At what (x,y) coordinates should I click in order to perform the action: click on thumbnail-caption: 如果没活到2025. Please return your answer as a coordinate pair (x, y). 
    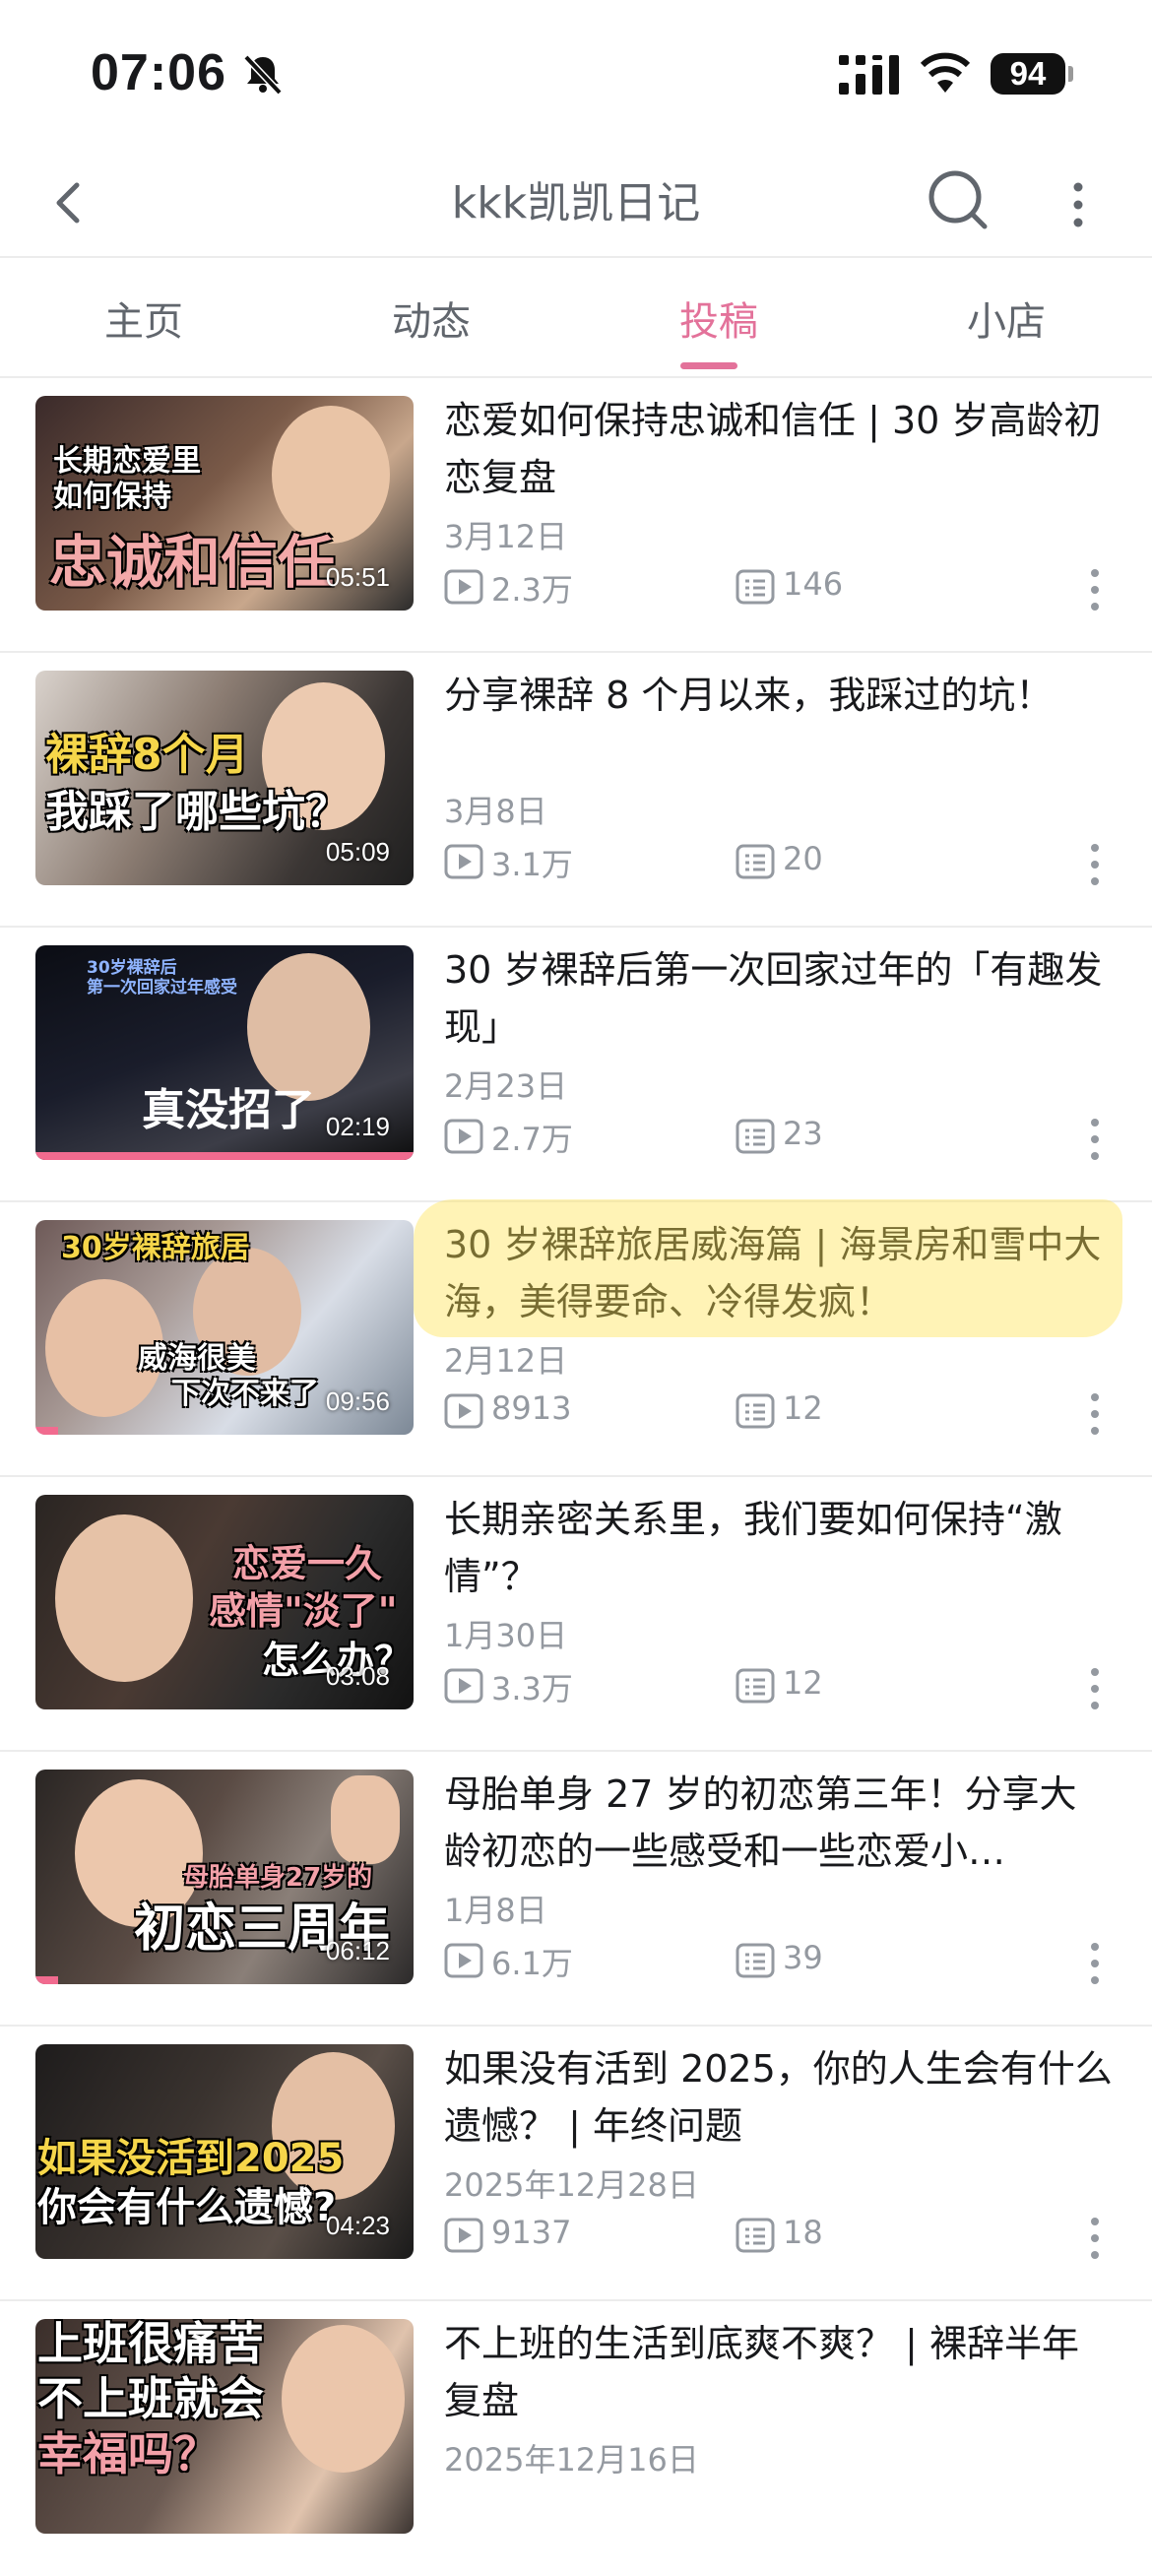
    Looking at the image, I should click on (191, 2158).